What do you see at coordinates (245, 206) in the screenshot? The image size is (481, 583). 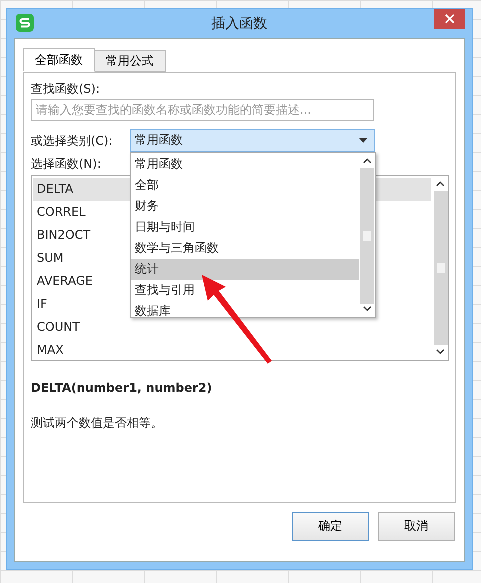 I see `dropdown-option: 财务` at bounding box center [245, 206].